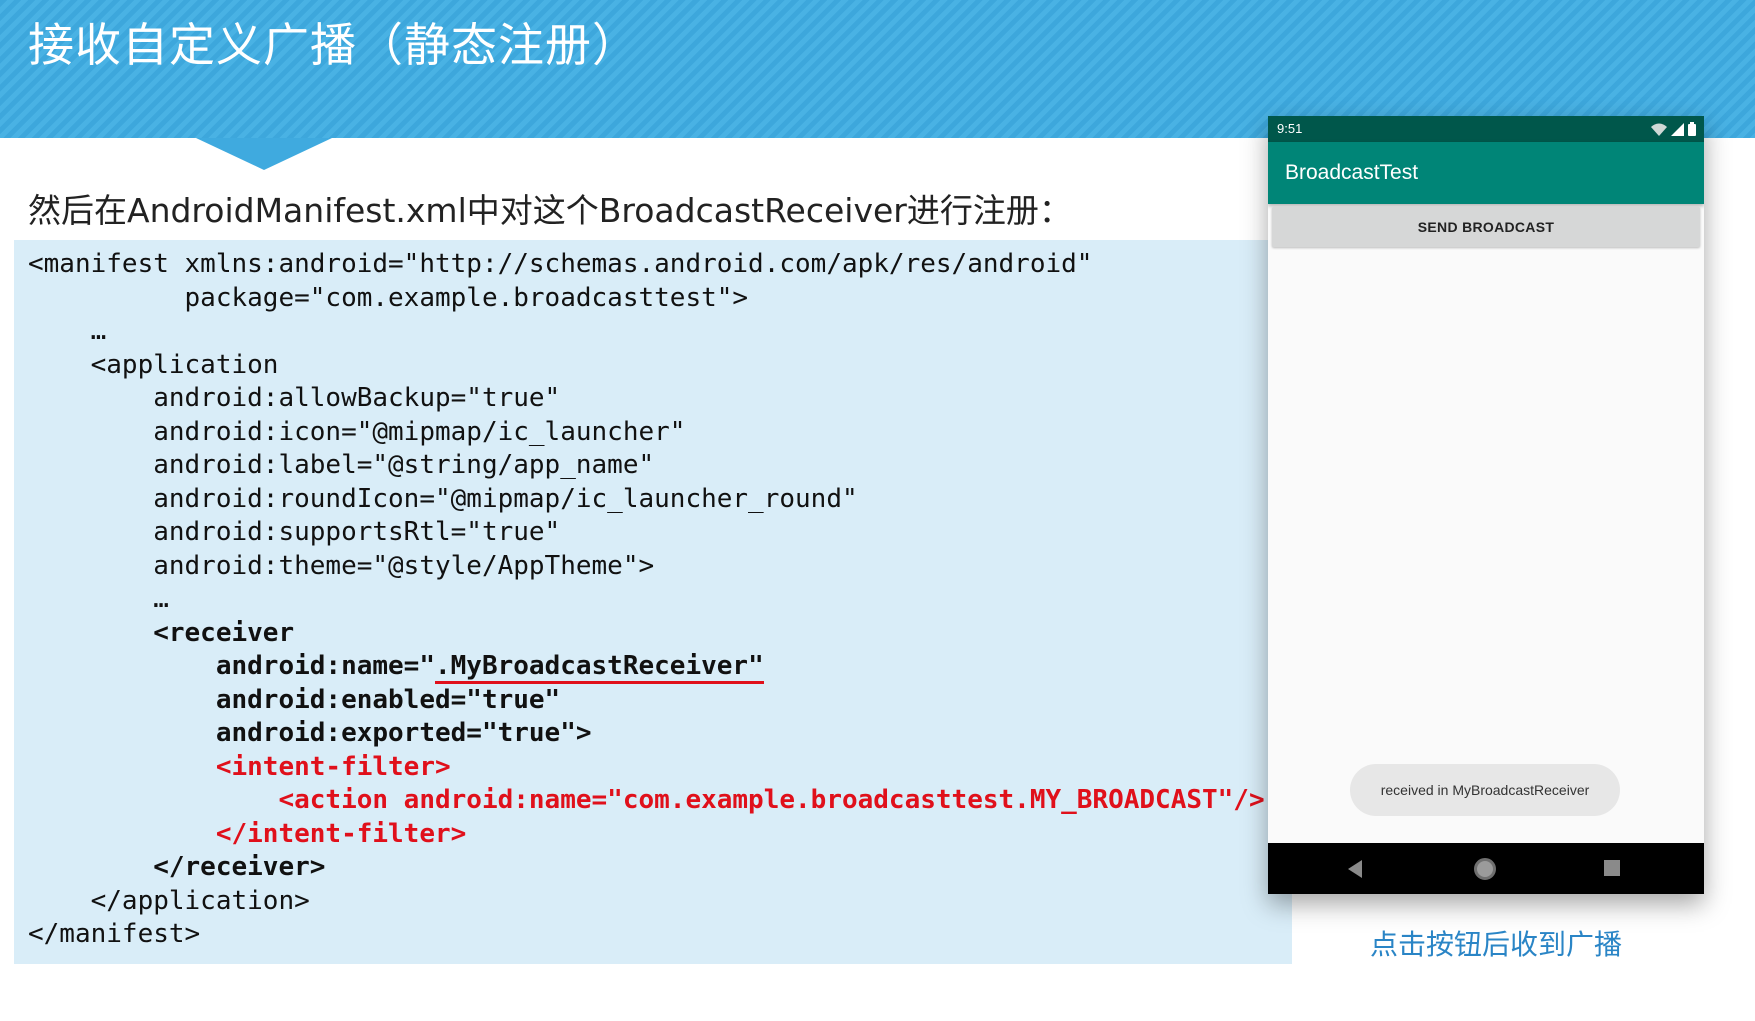 Image resolution: width=1755 pixels, height=1021 pixels. What do you see at coordinates (333, 45) in the screenshot?
I see `slide-title: 接收自定义广播（静态注册）` at bounding box center [333, 45].